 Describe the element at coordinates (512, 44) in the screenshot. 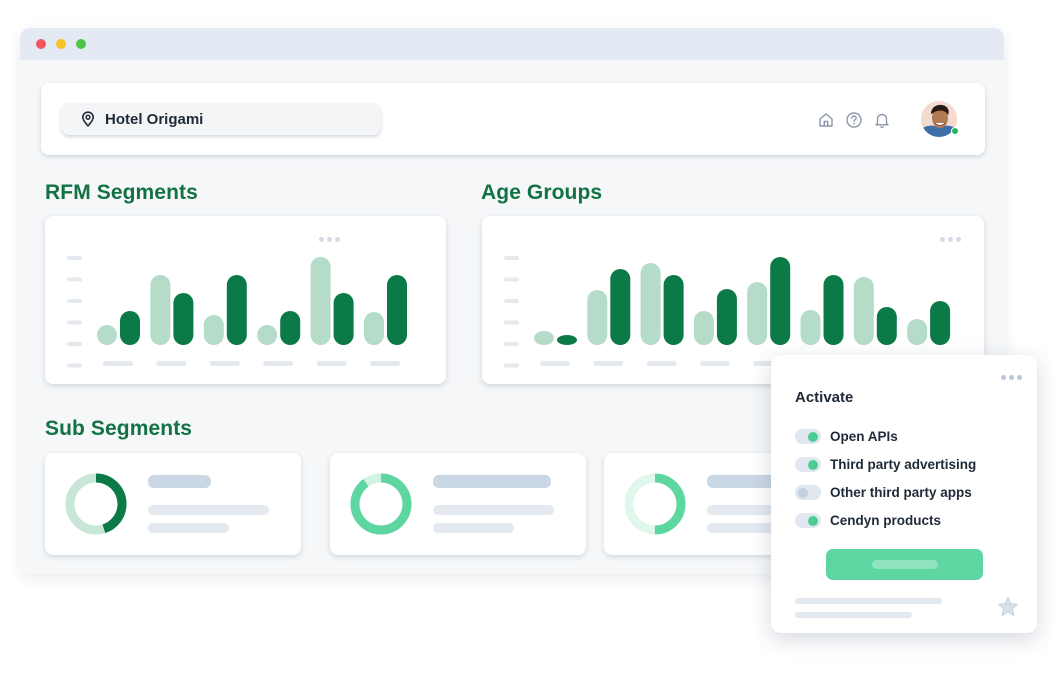

I see `window-titlebar` at that location.